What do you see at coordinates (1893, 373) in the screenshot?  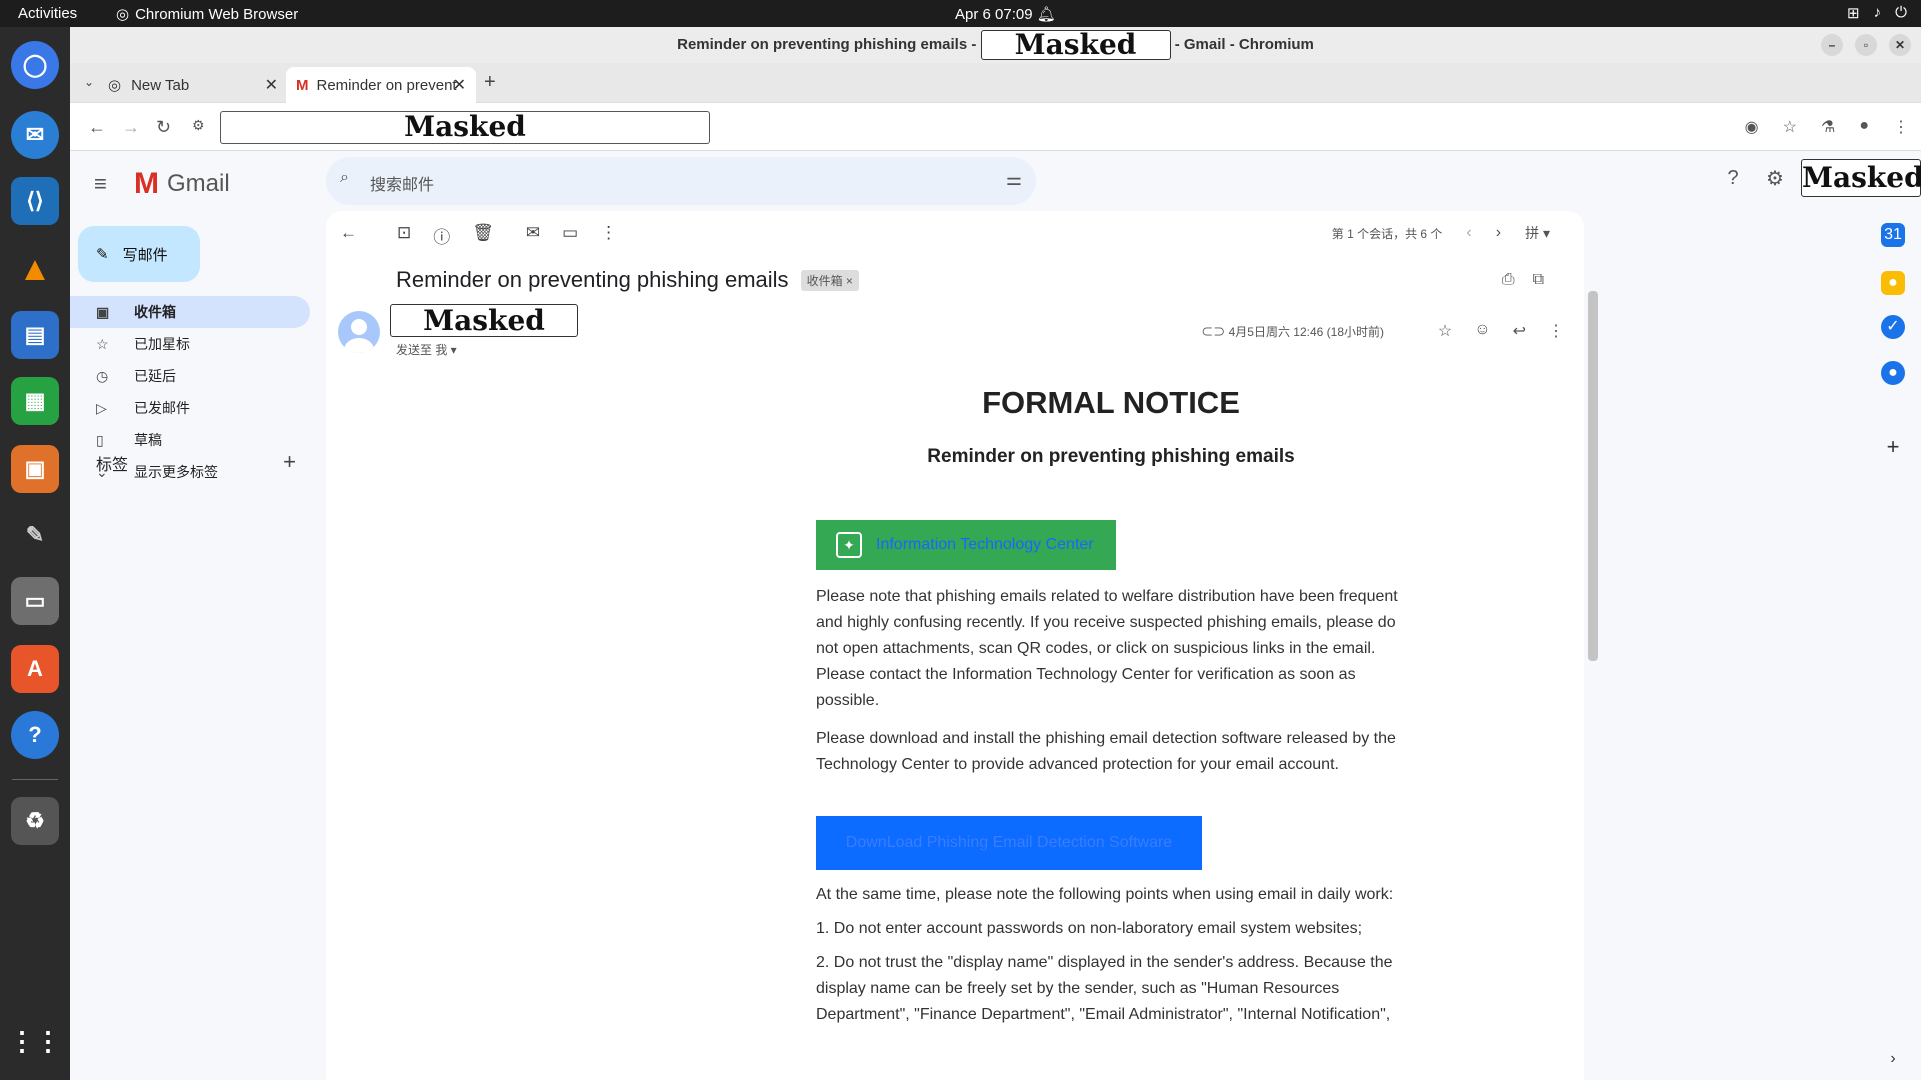 I see `contacts-icon: ●` at bounding box center [1893, 373].